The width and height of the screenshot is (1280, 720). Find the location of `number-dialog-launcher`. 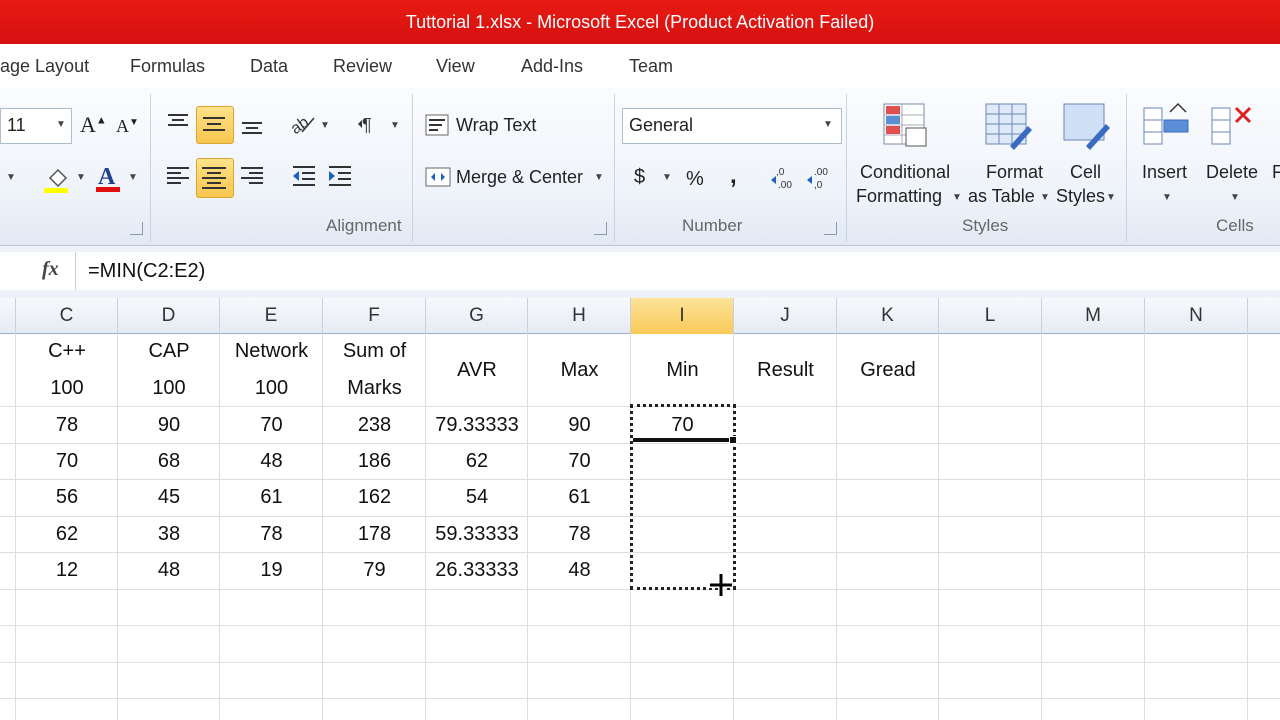

number-dialog-launcher is located at coordinates (830, 228).